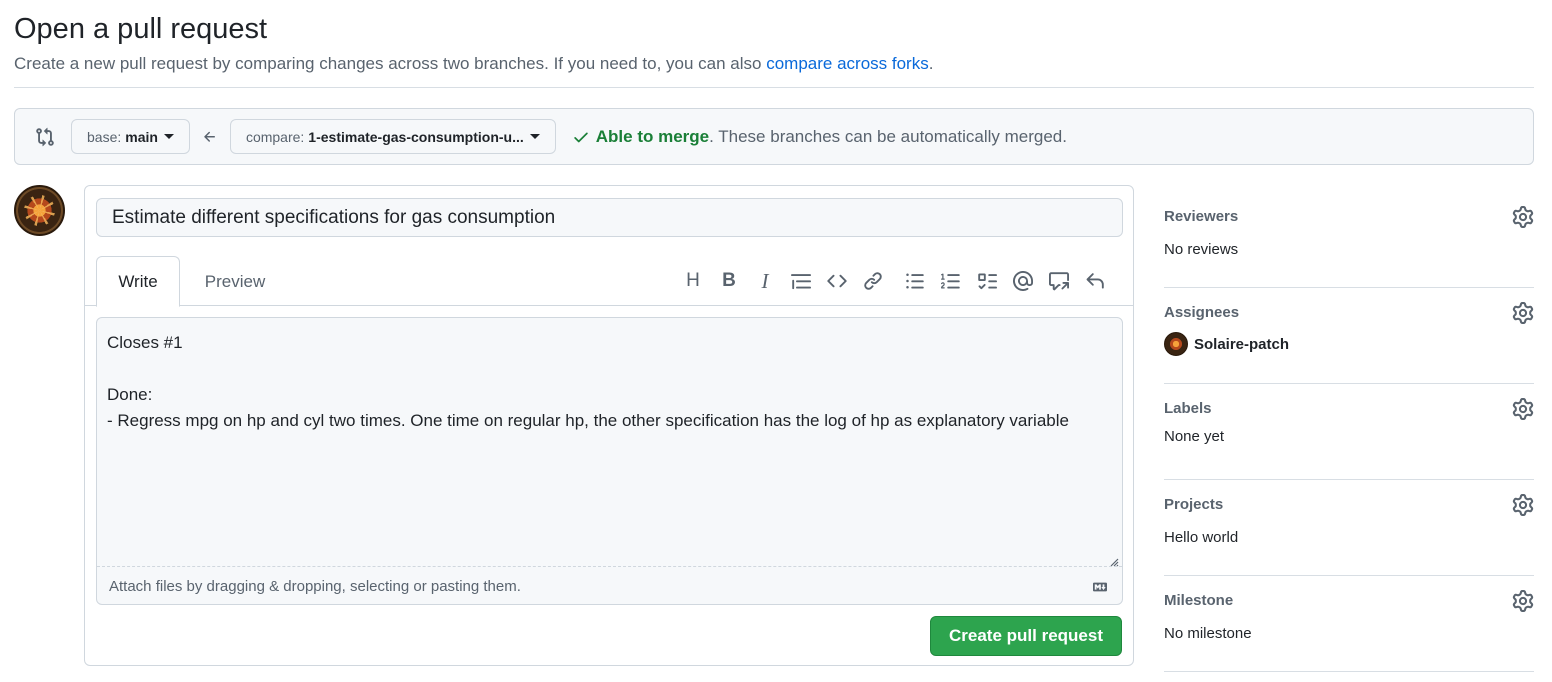 The image size is (1552, 682). Describe the element at coordinates (609, 217) in the screenshot. I see `pr-title-input` at that location.